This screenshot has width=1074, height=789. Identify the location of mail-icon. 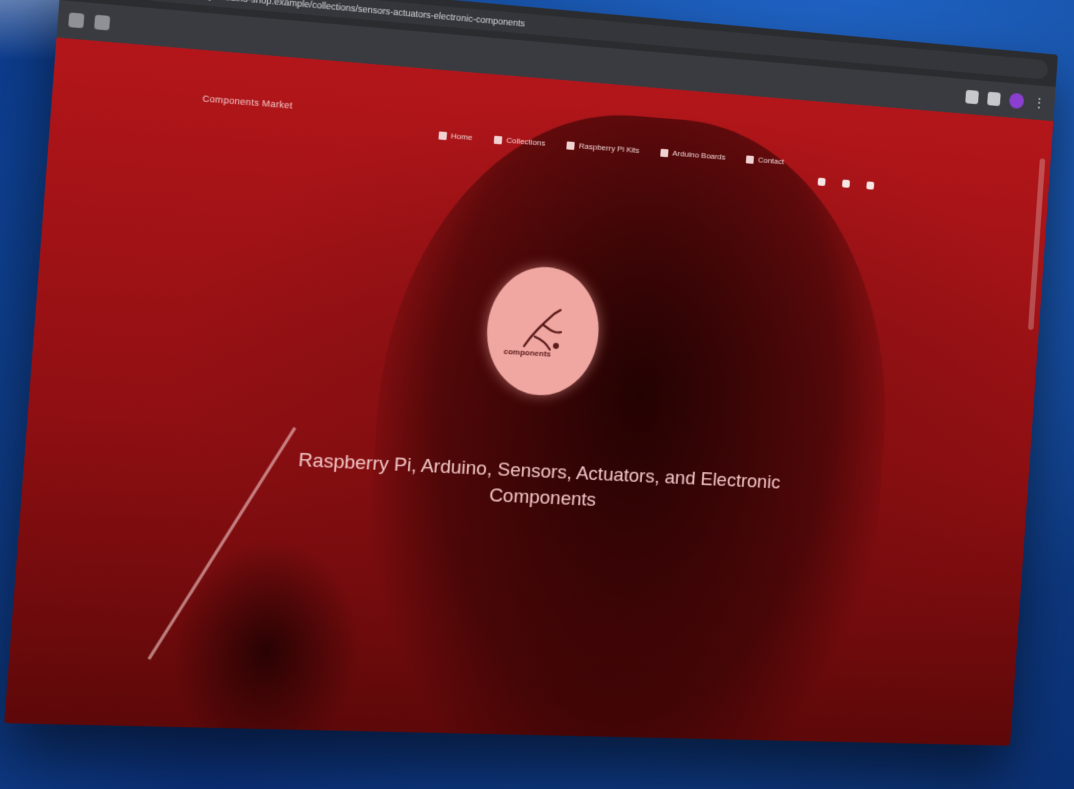
(750, 159).